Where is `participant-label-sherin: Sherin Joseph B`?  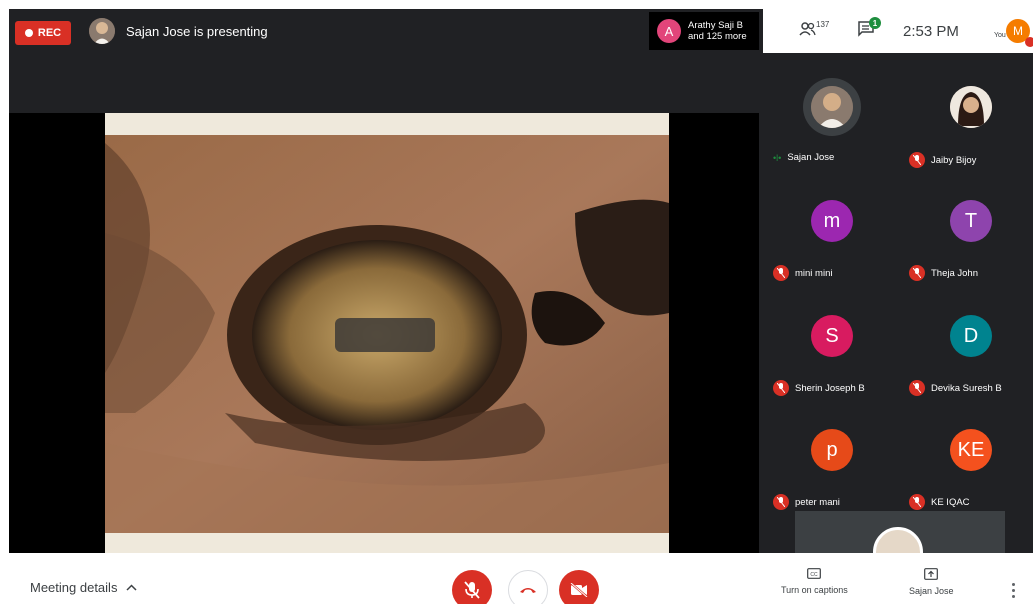
participant-label-sherin: Sherin Joseph B is located at coordinates (819, 388).